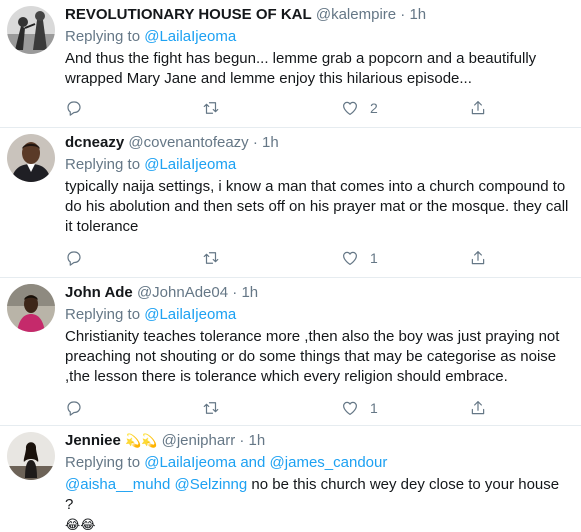 The width and height of the screenshot is (581, 532). What do you see at coordinates (80, 524) in the screenshot?
I see `laughing-emoji: 😂😂` at bounding box center [80, 524].